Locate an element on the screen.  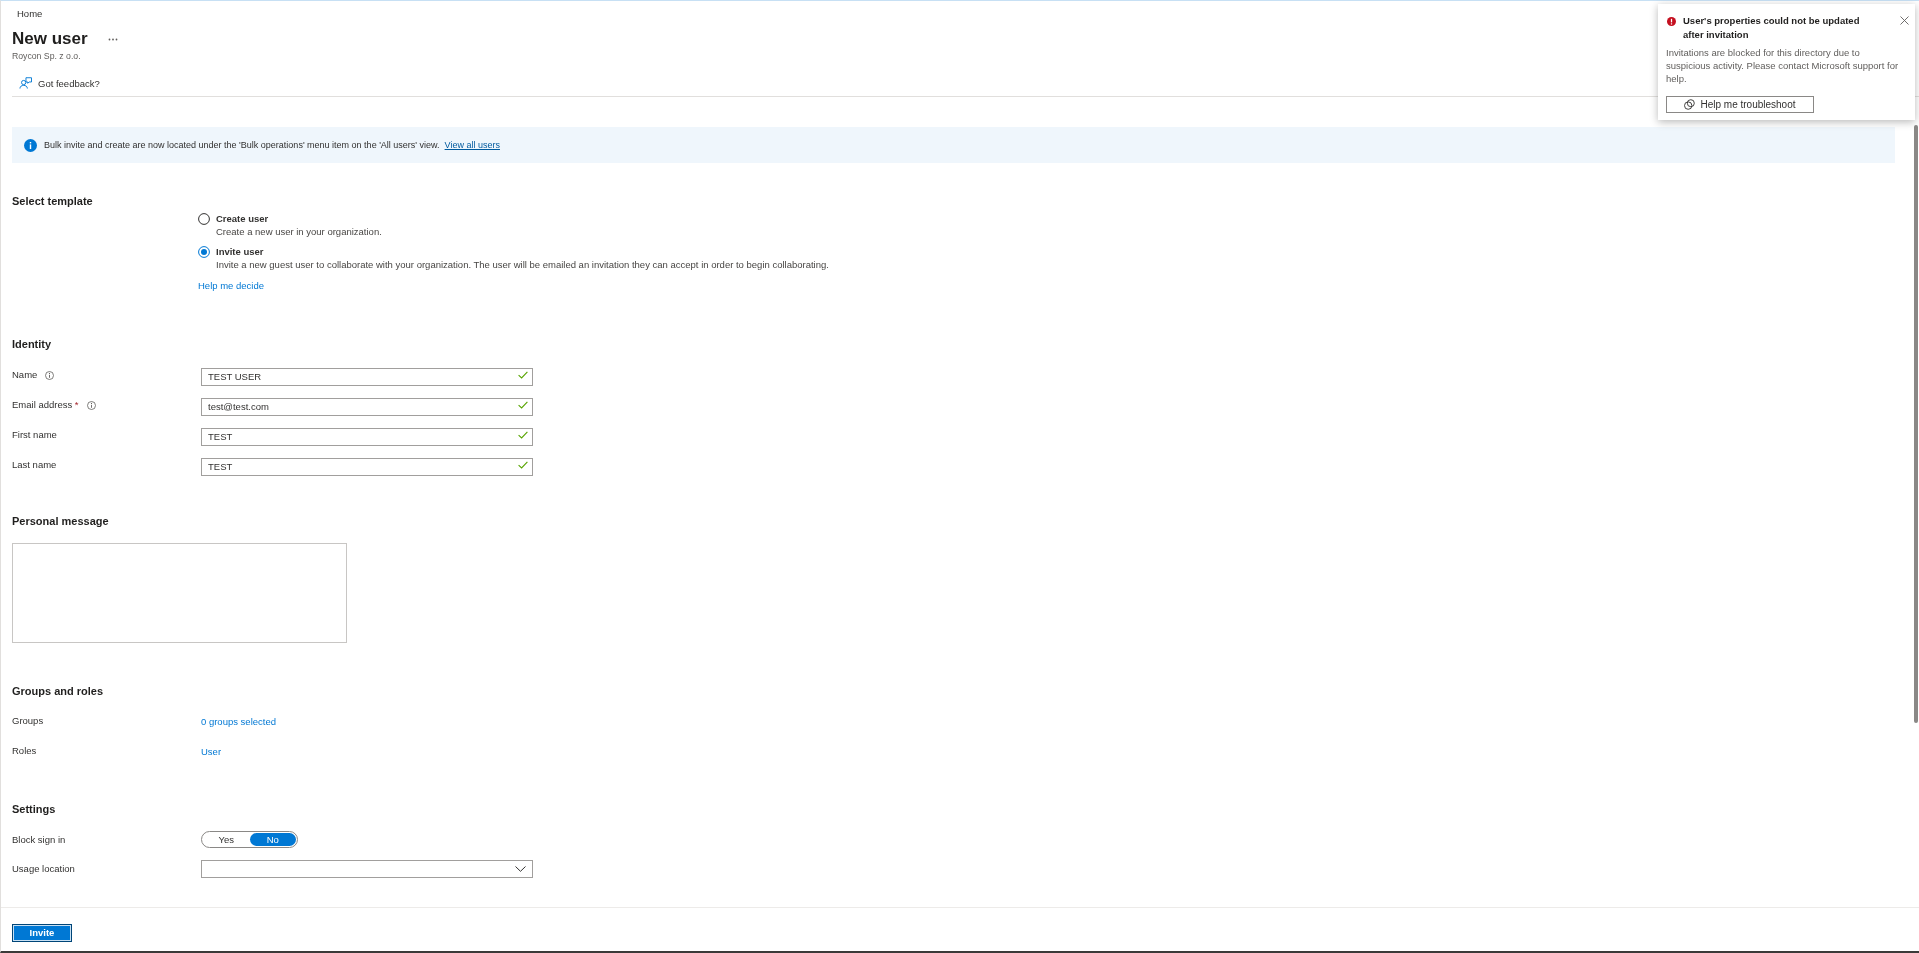
toggle-option: No is located at coordinates (272, 839).